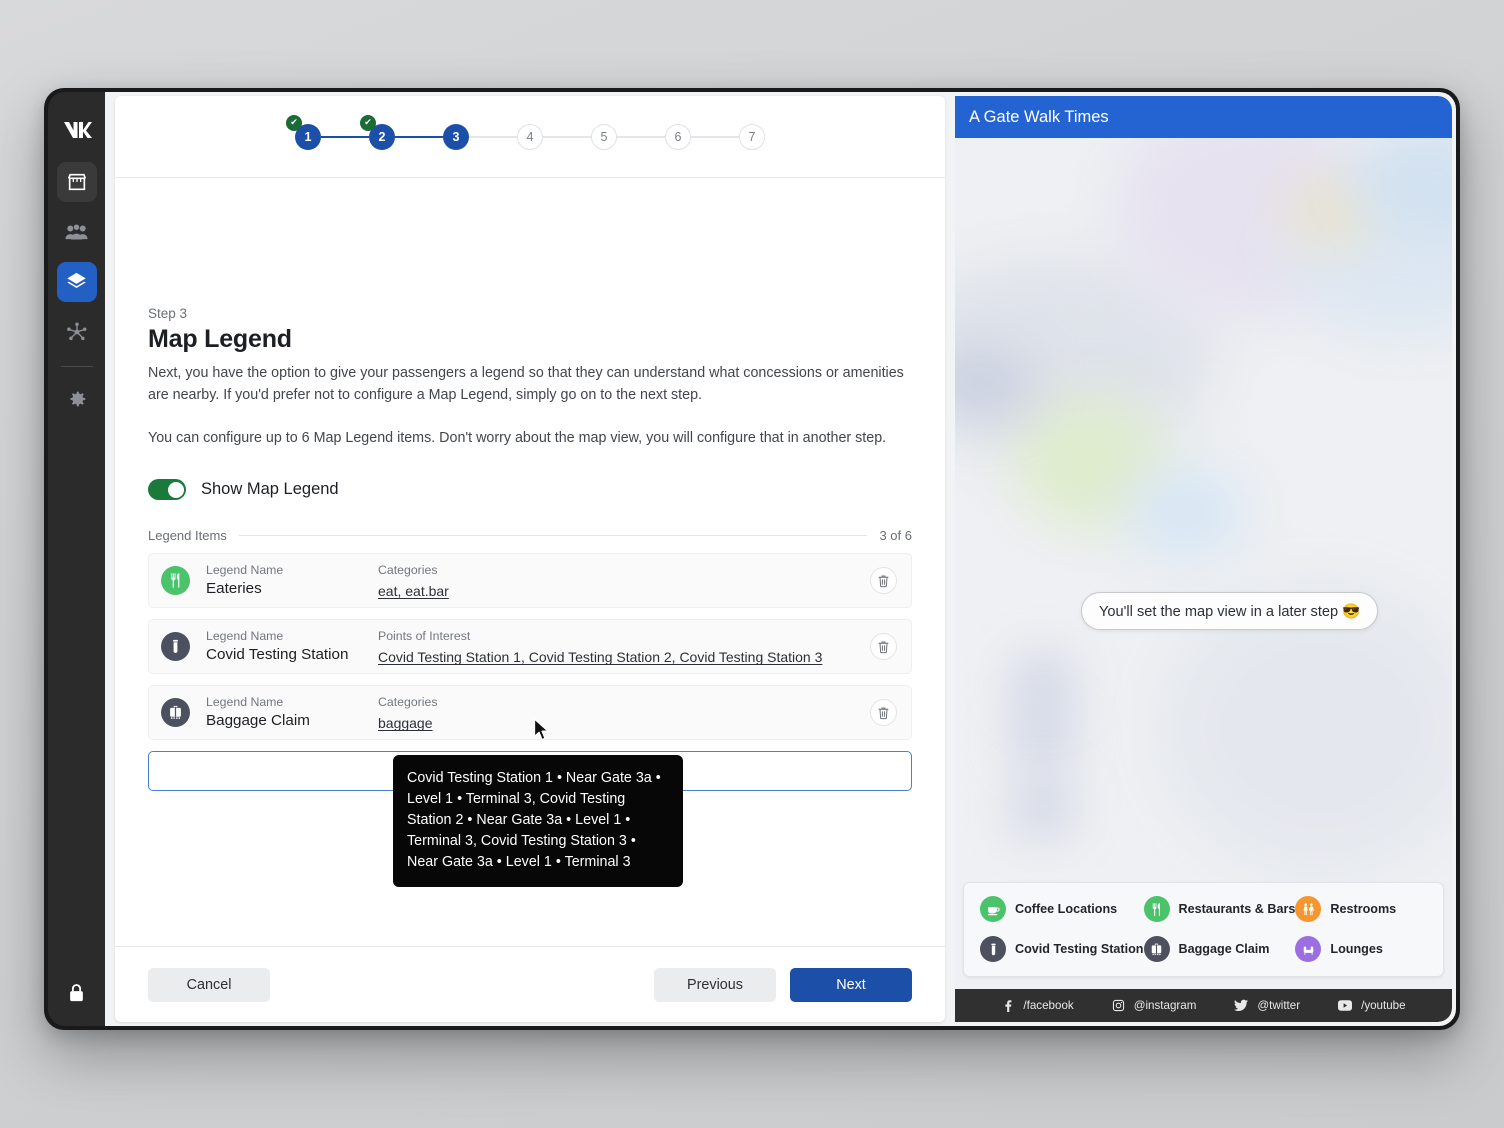 The height and width of the screenshot is (1128, 1504). Describe the element at coordinates (270, 489) in the screenshot. I see `show-map-legend-label: Show Map Legend` at that location.